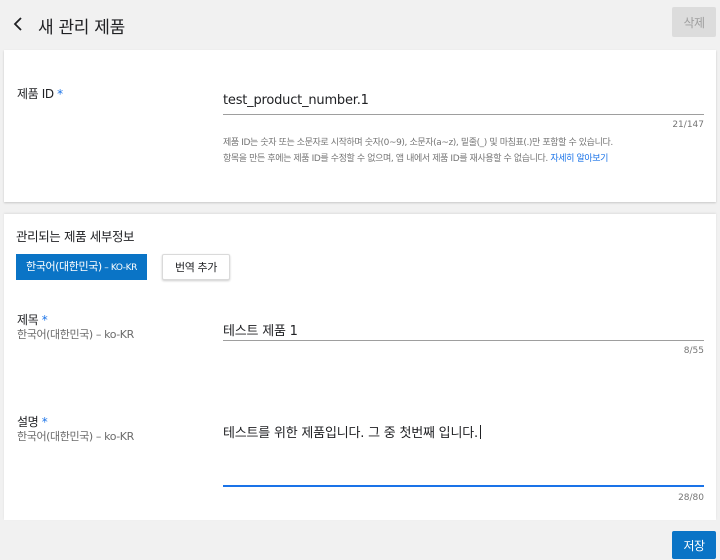  I want to click on title-language-label: 한국어(대한민국) – ko-KR, so click(75, 334).